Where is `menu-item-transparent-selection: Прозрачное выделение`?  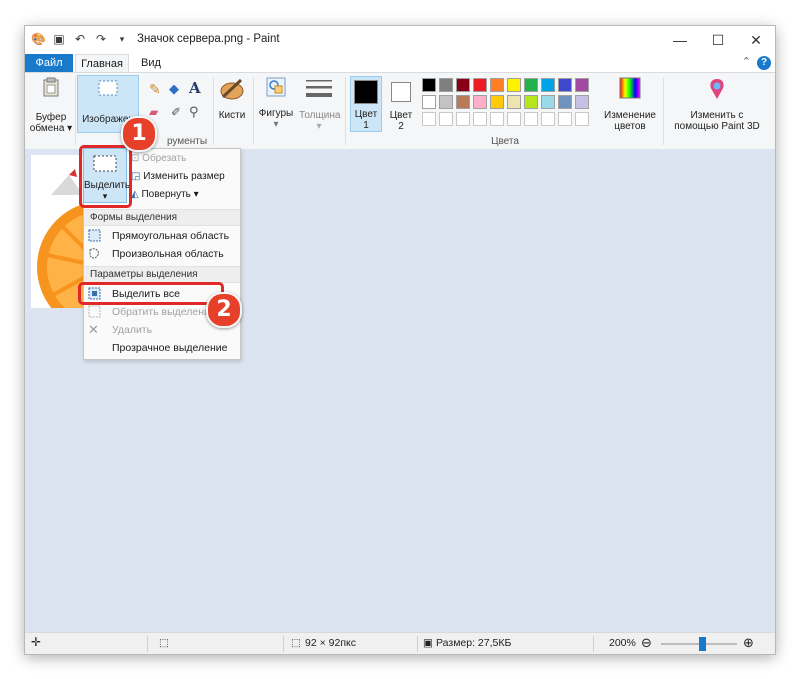 menu-item-transparent-selection: Прозрачное выделение is located at coordinates (162, 348).